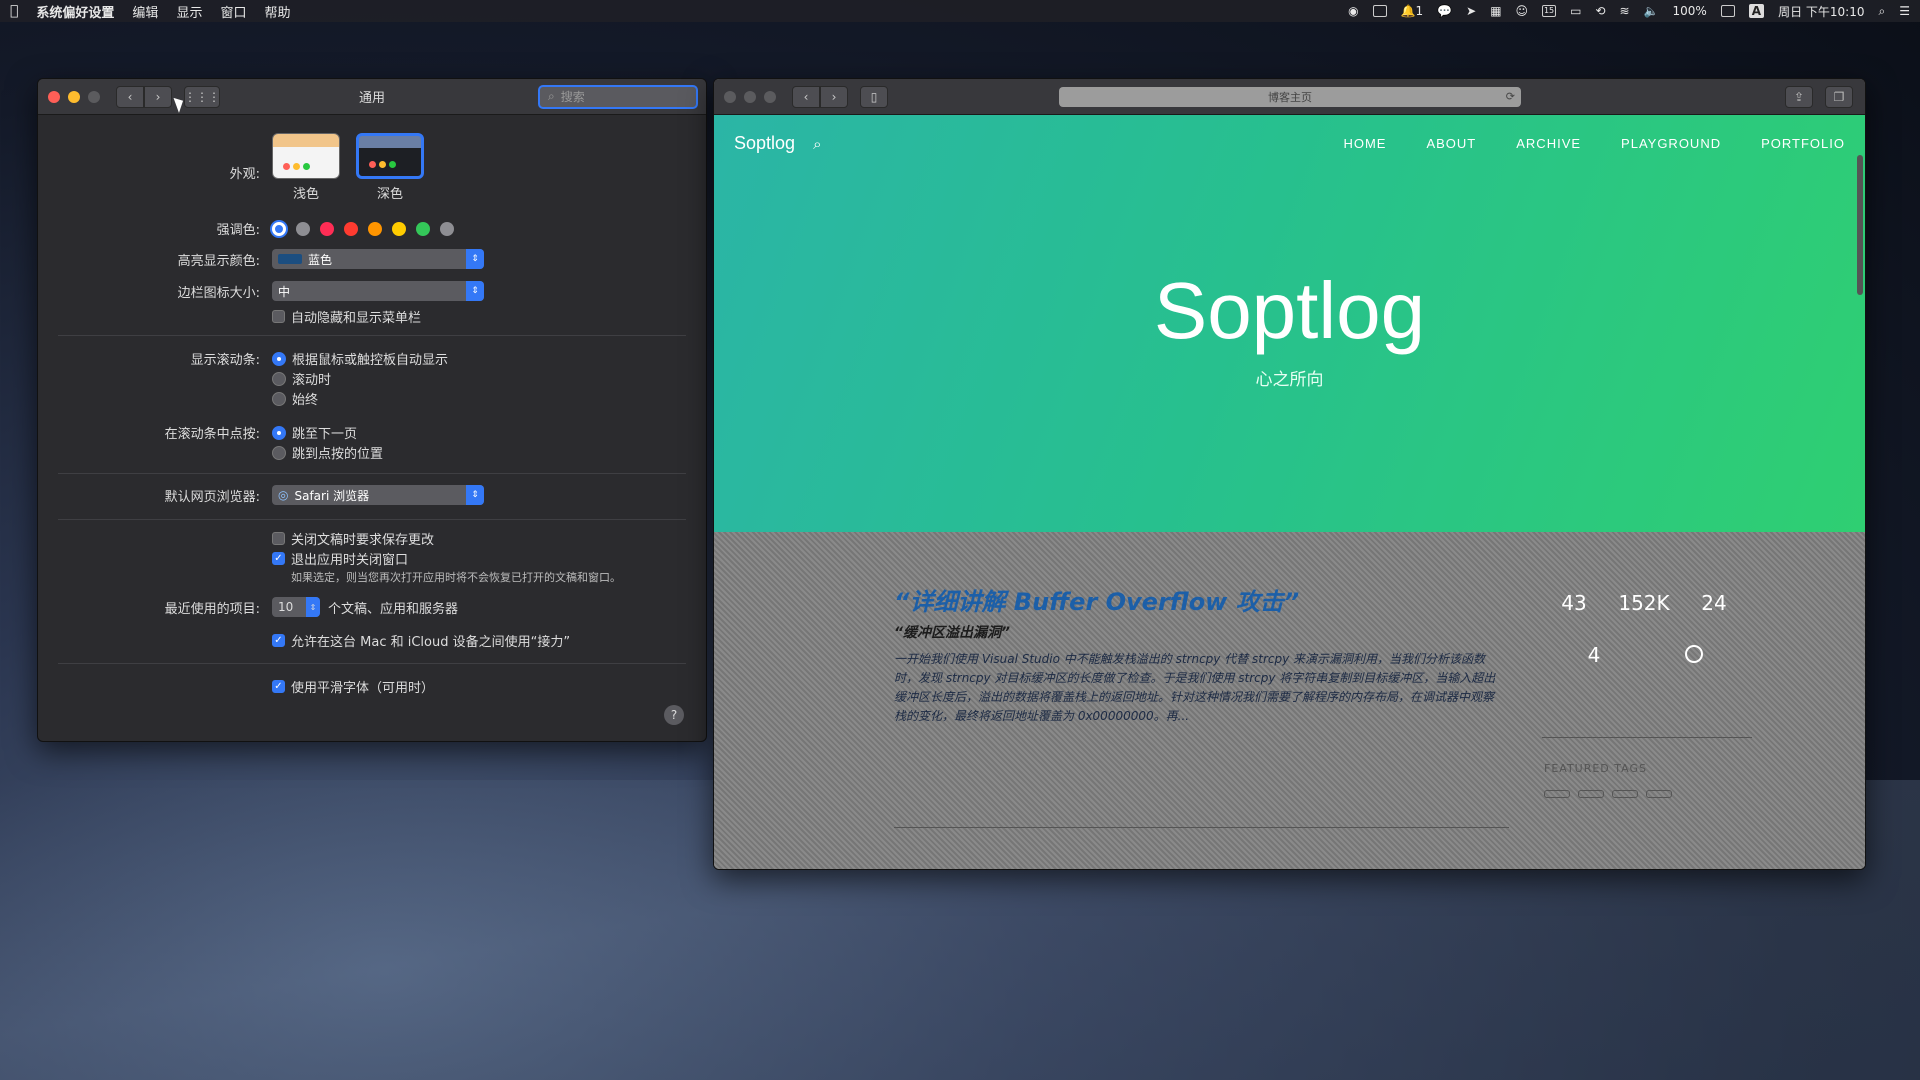  I want to click on tag-list, so click(1654, 794).